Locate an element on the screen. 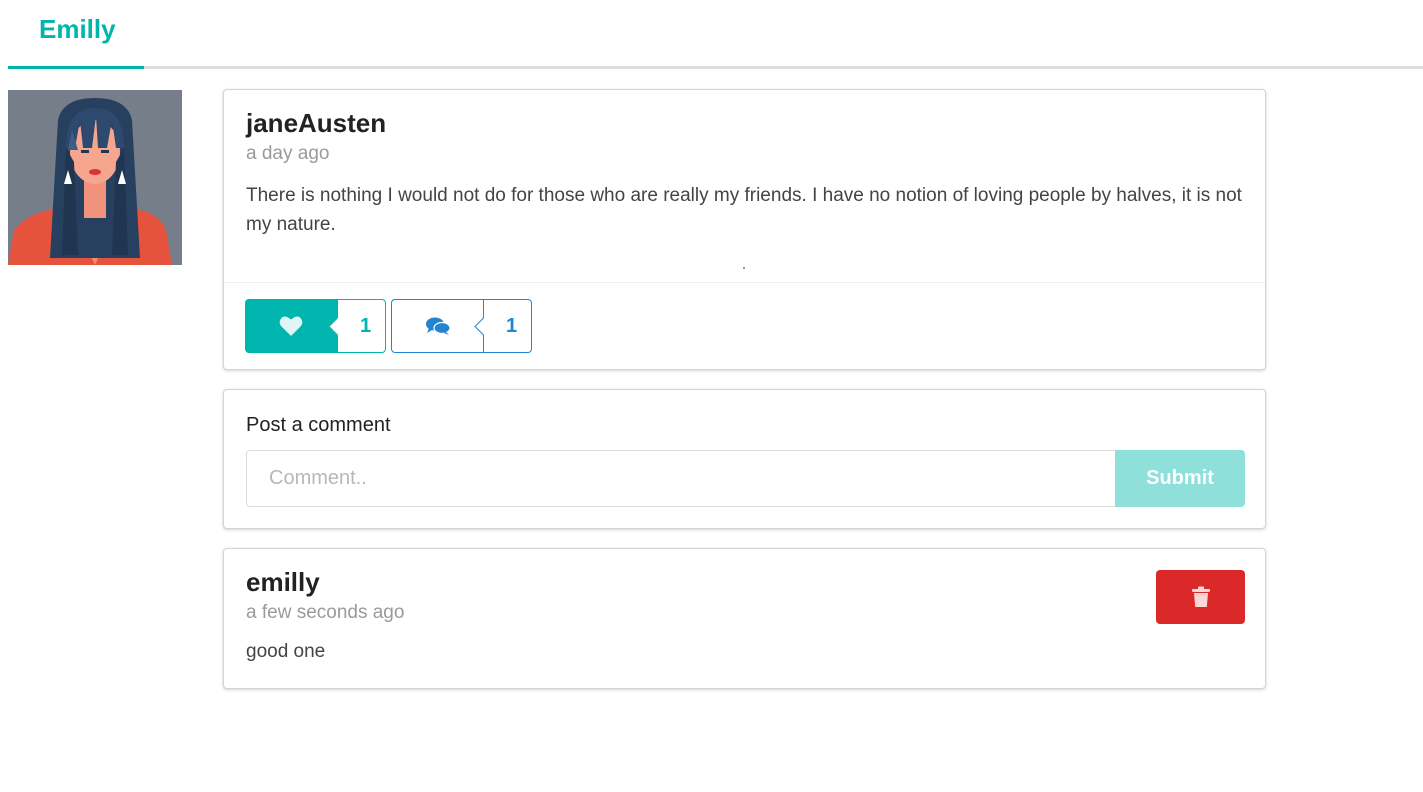  comment-text: good one is located at coordinates (286, 651).